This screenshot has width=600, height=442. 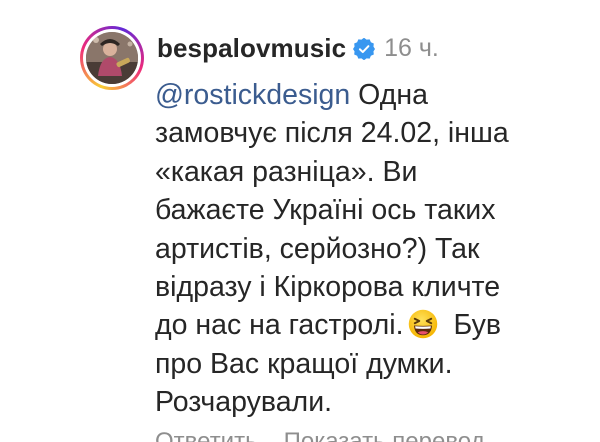 What do you see at coordinates (384, 435) in the screenshot?
I see `show-translation-button: Показать перевод` at bounding box center [384, 435].